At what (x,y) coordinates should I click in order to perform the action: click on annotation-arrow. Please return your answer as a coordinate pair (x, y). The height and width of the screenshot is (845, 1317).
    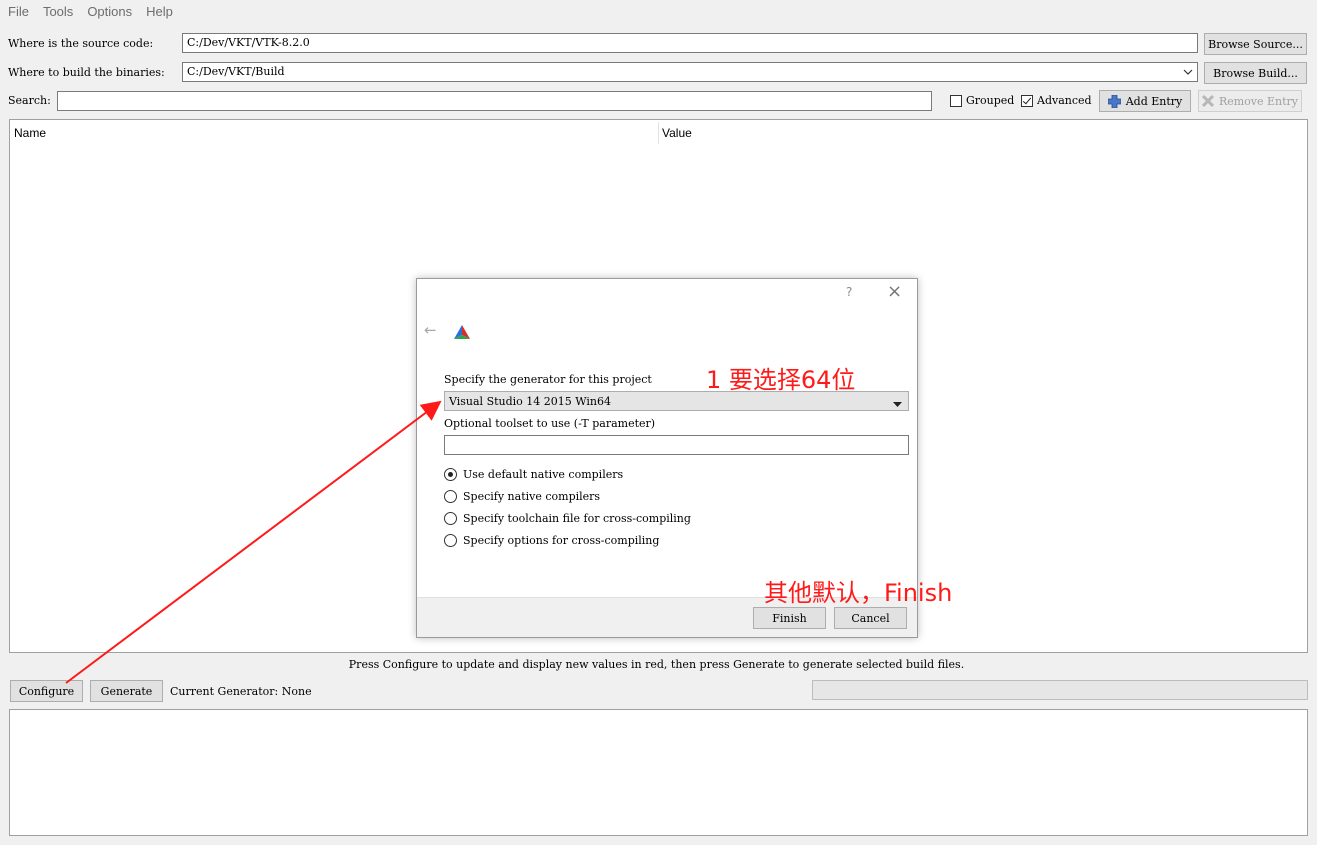
    Looking at the image, I should click on (253, 542).